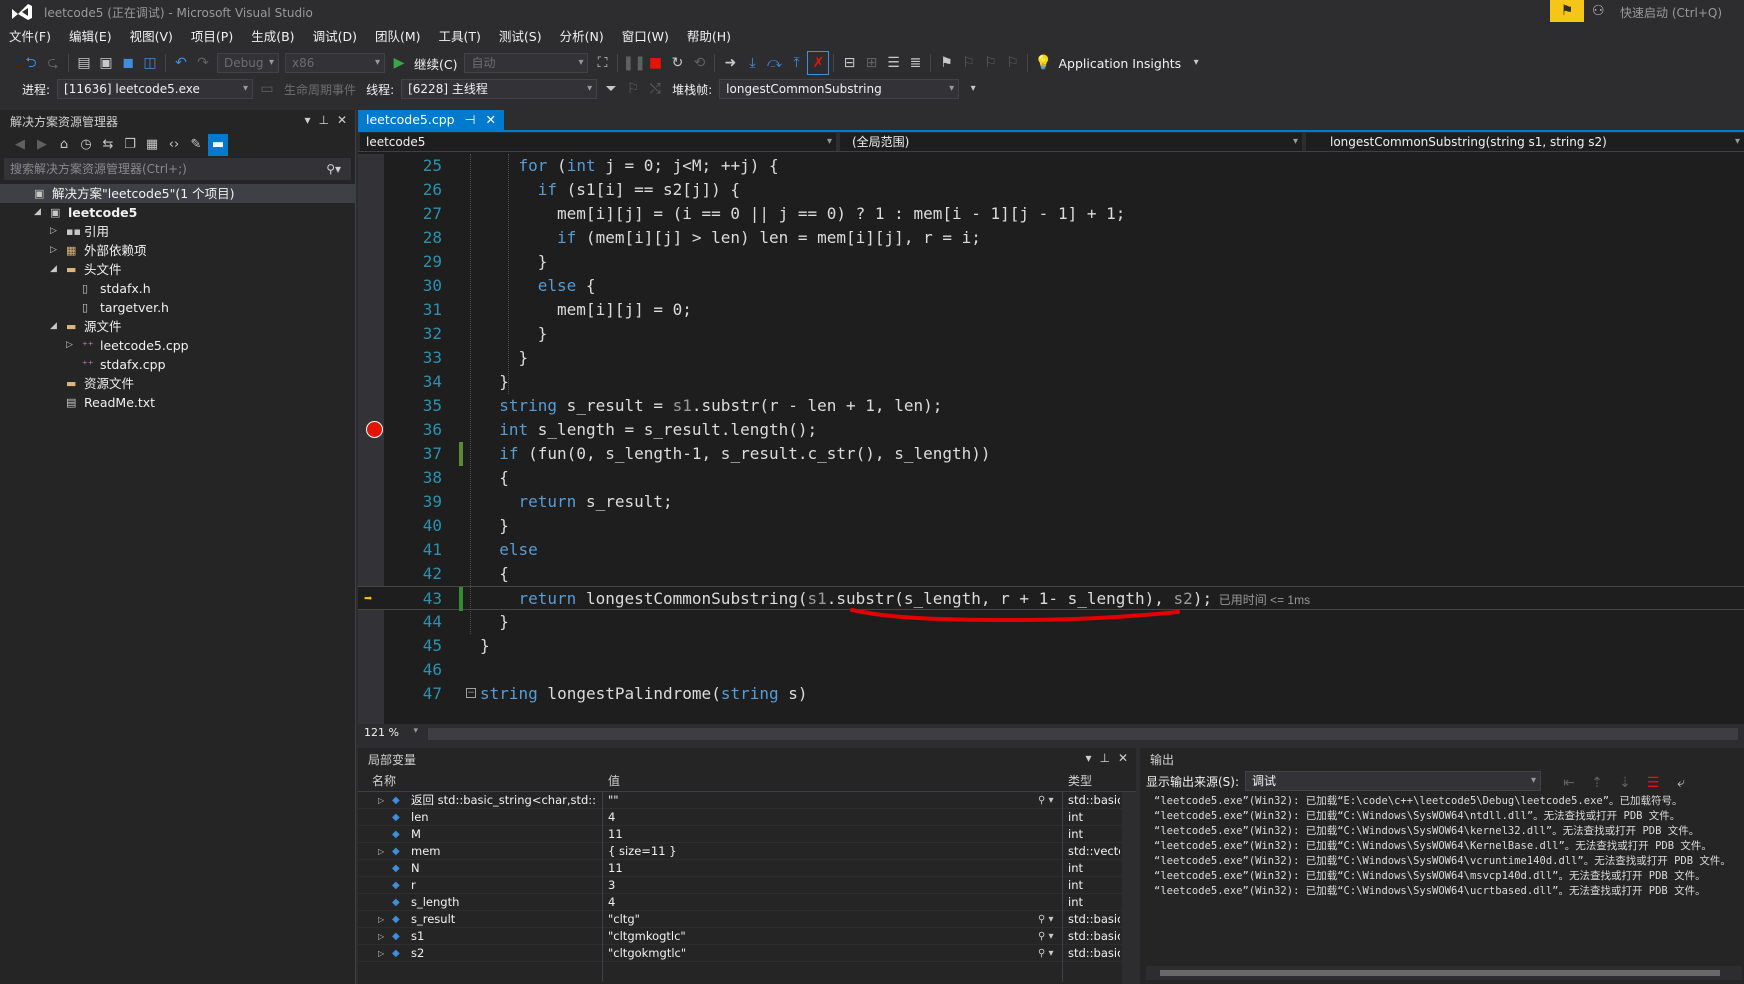  I want to click on instruction-pointer-icon: ➡, so click(368, 599).